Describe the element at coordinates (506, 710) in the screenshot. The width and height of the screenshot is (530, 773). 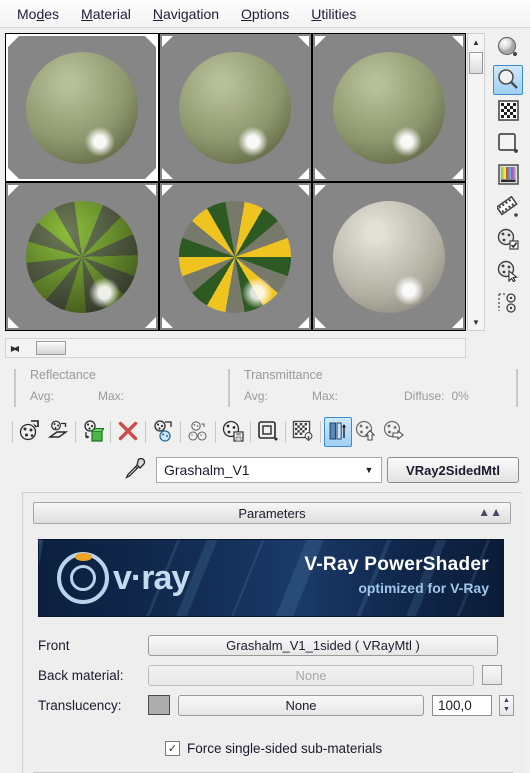
I see `spinner-down-icon: ▼` at that location.